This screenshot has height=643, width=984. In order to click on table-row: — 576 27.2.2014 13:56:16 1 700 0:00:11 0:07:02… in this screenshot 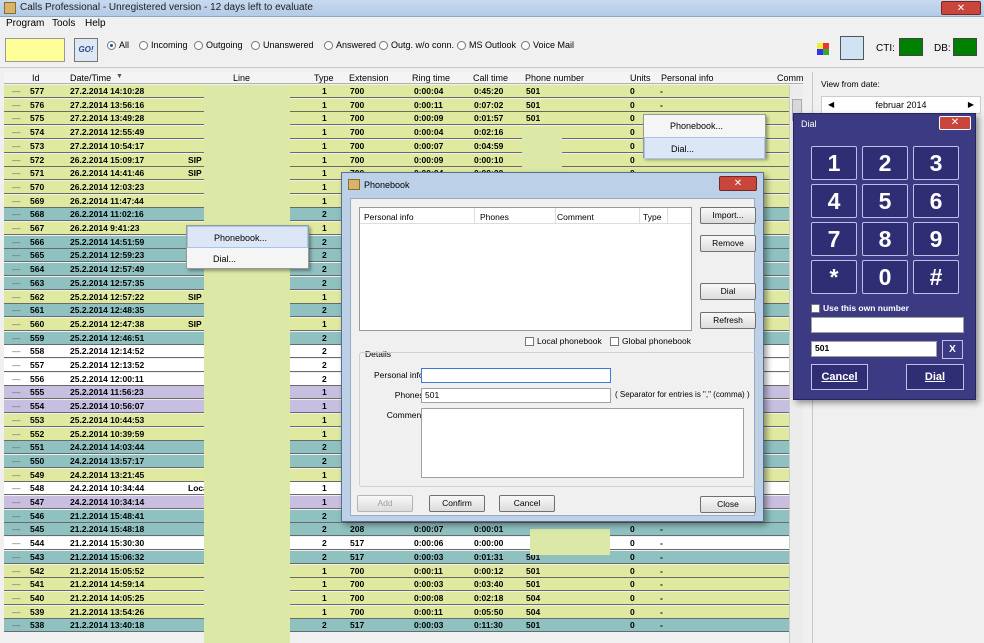, I will do `click(396, 105)`.